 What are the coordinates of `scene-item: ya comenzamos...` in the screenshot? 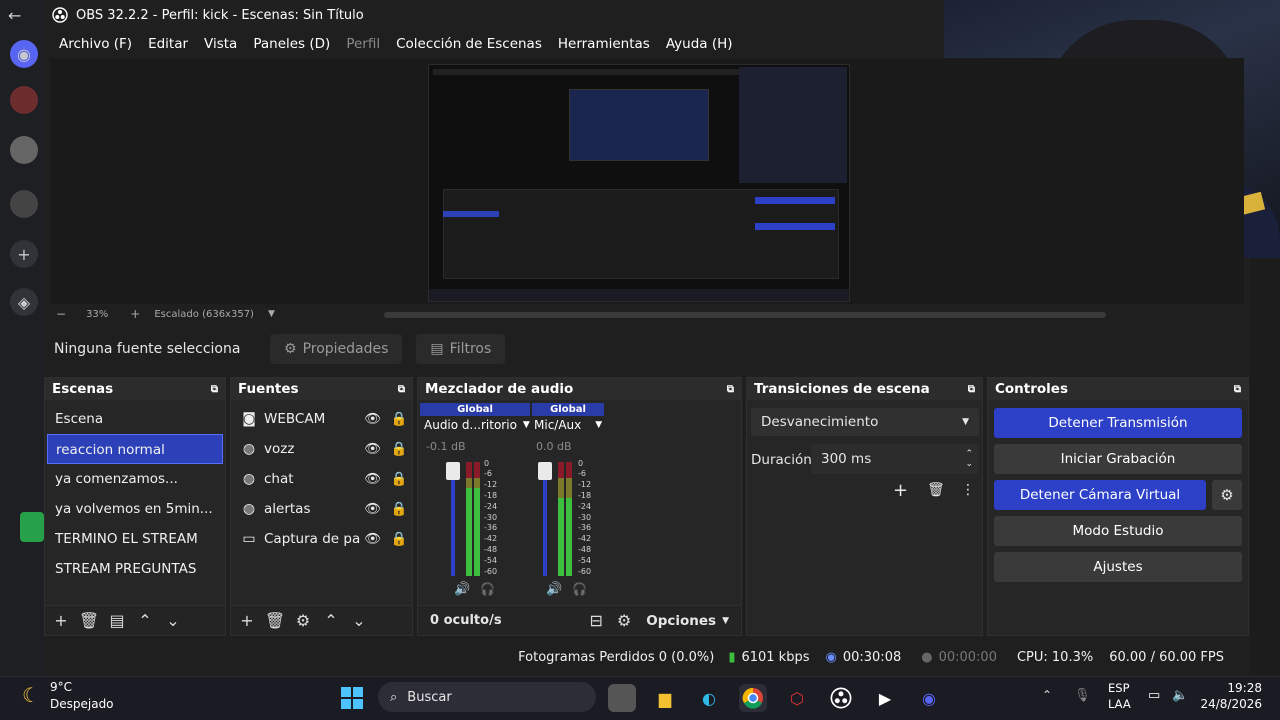 It's located at (135, 479).